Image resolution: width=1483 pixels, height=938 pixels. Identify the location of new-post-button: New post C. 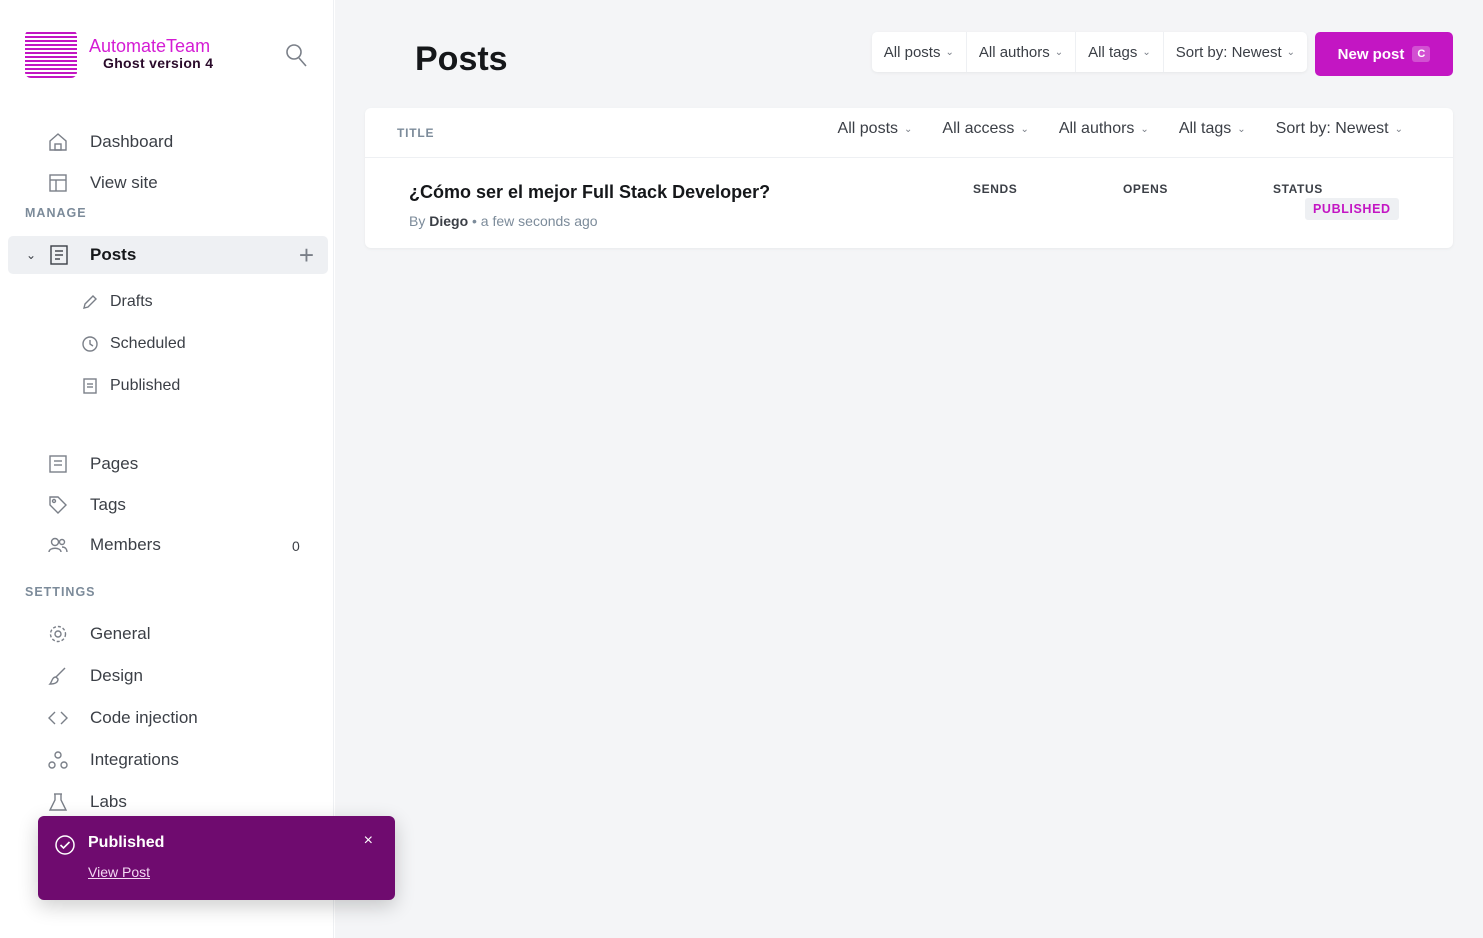
(1384, 54).